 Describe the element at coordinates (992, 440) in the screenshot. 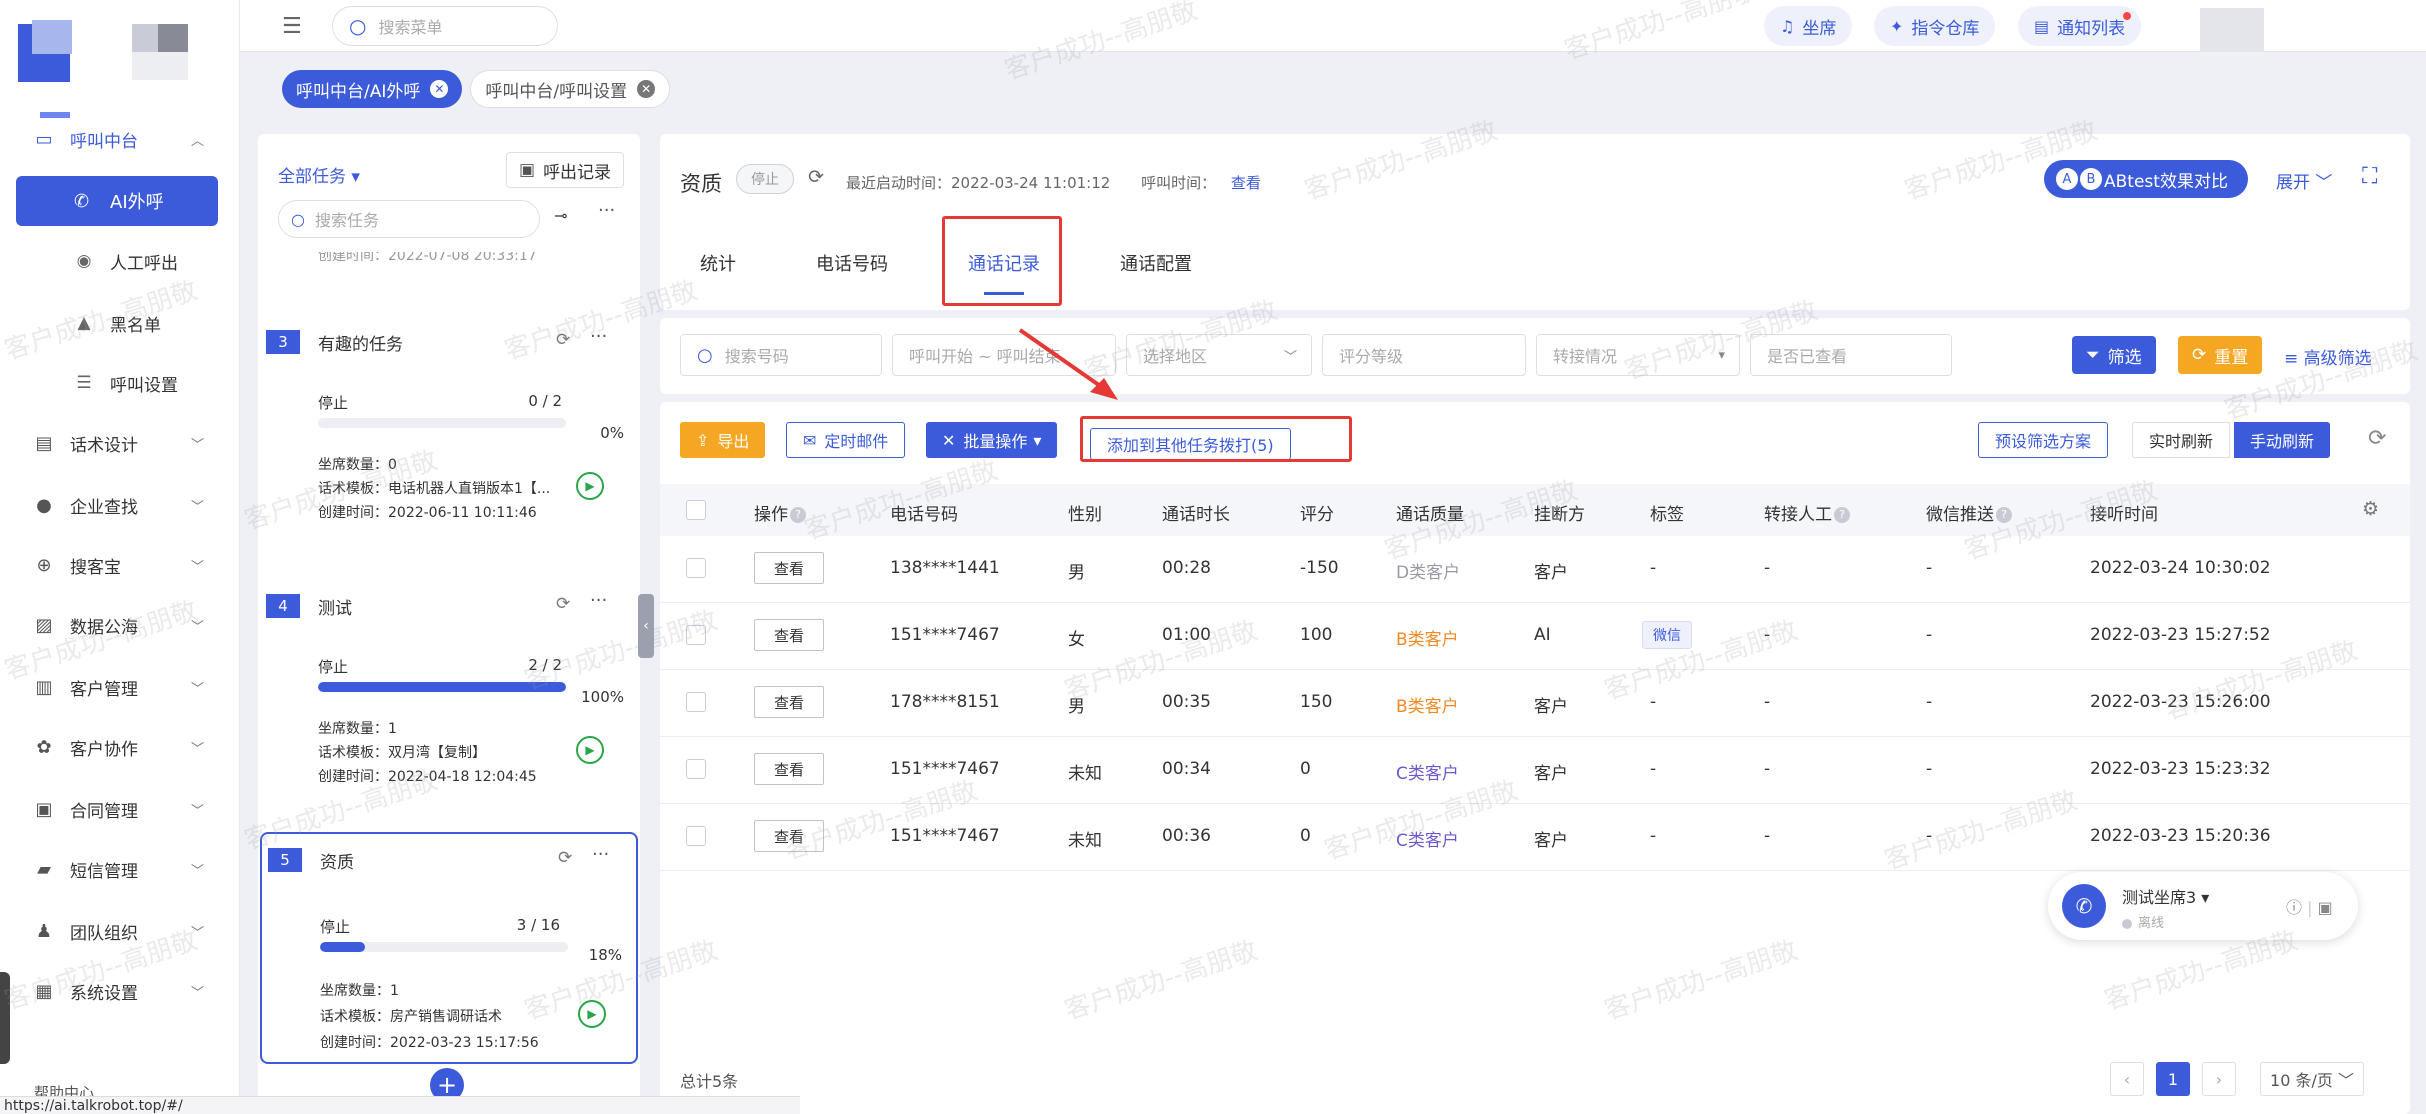

I see `batch-operation-button: ✕ 批量操作 ▾` at that location.